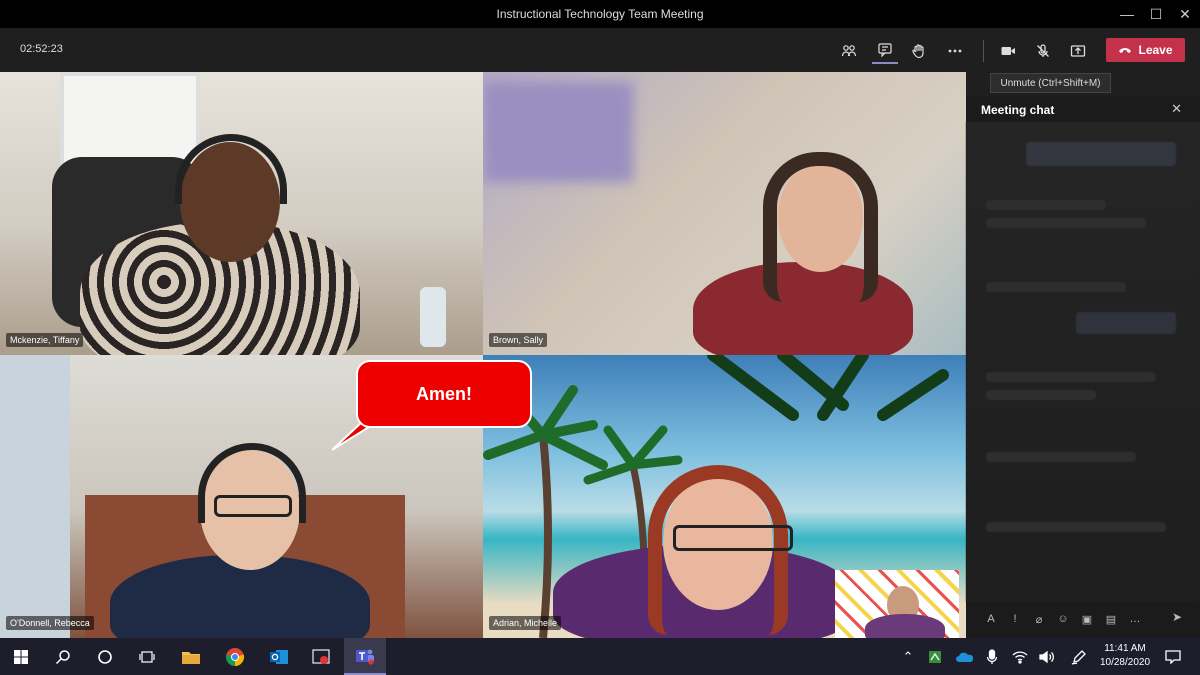 This screenshot has width=1200, height=675. What do you see at coordinates (1078, 51) in the screenshot?
I see `share-icon` at bounding box center [1078, 51].